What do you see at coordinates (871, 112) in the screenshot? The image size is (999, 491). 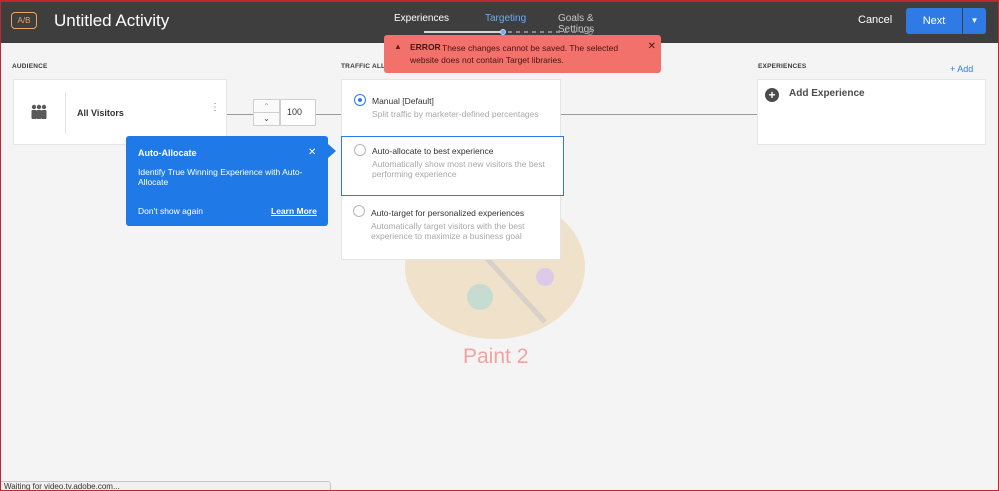 I see `experiences-card: + Add Experience` at bounding box center [871, 112].